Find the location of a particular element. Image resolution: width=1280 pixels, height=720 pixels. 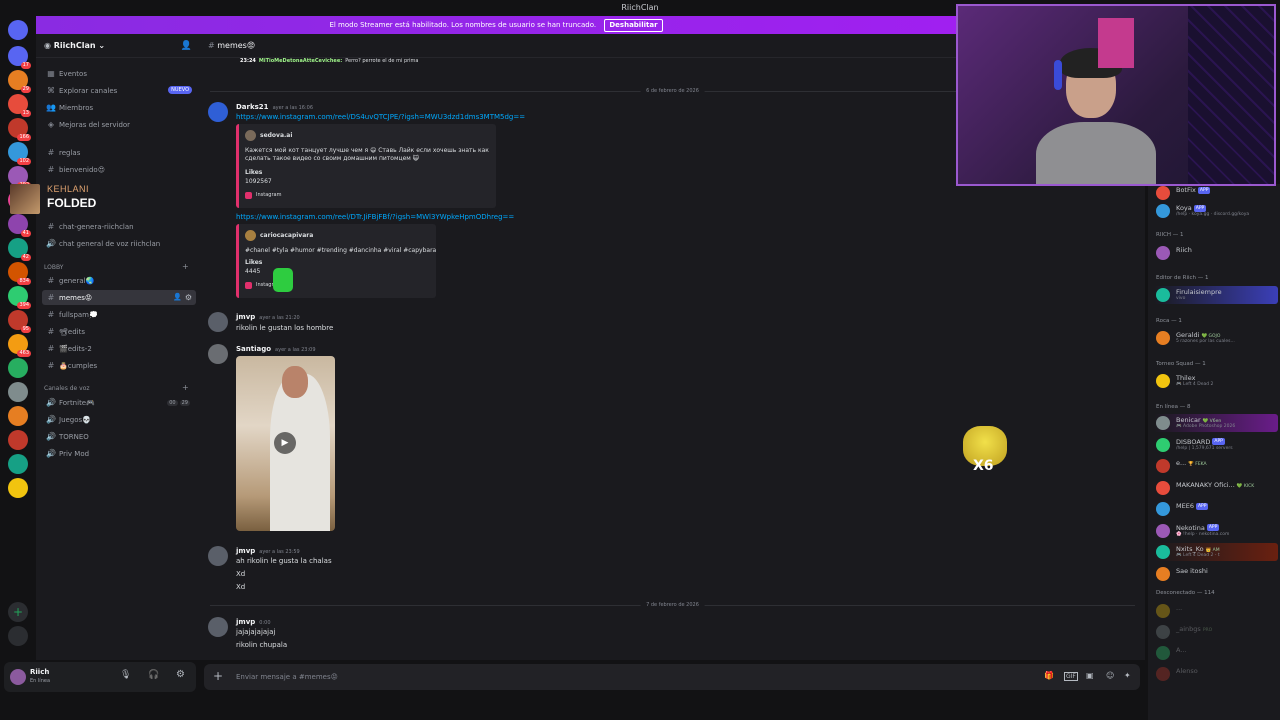

member-item: Benicar 💚 V6en 🎮 Adobe Photoshop 2026 is located at coordinates (1216, 423).